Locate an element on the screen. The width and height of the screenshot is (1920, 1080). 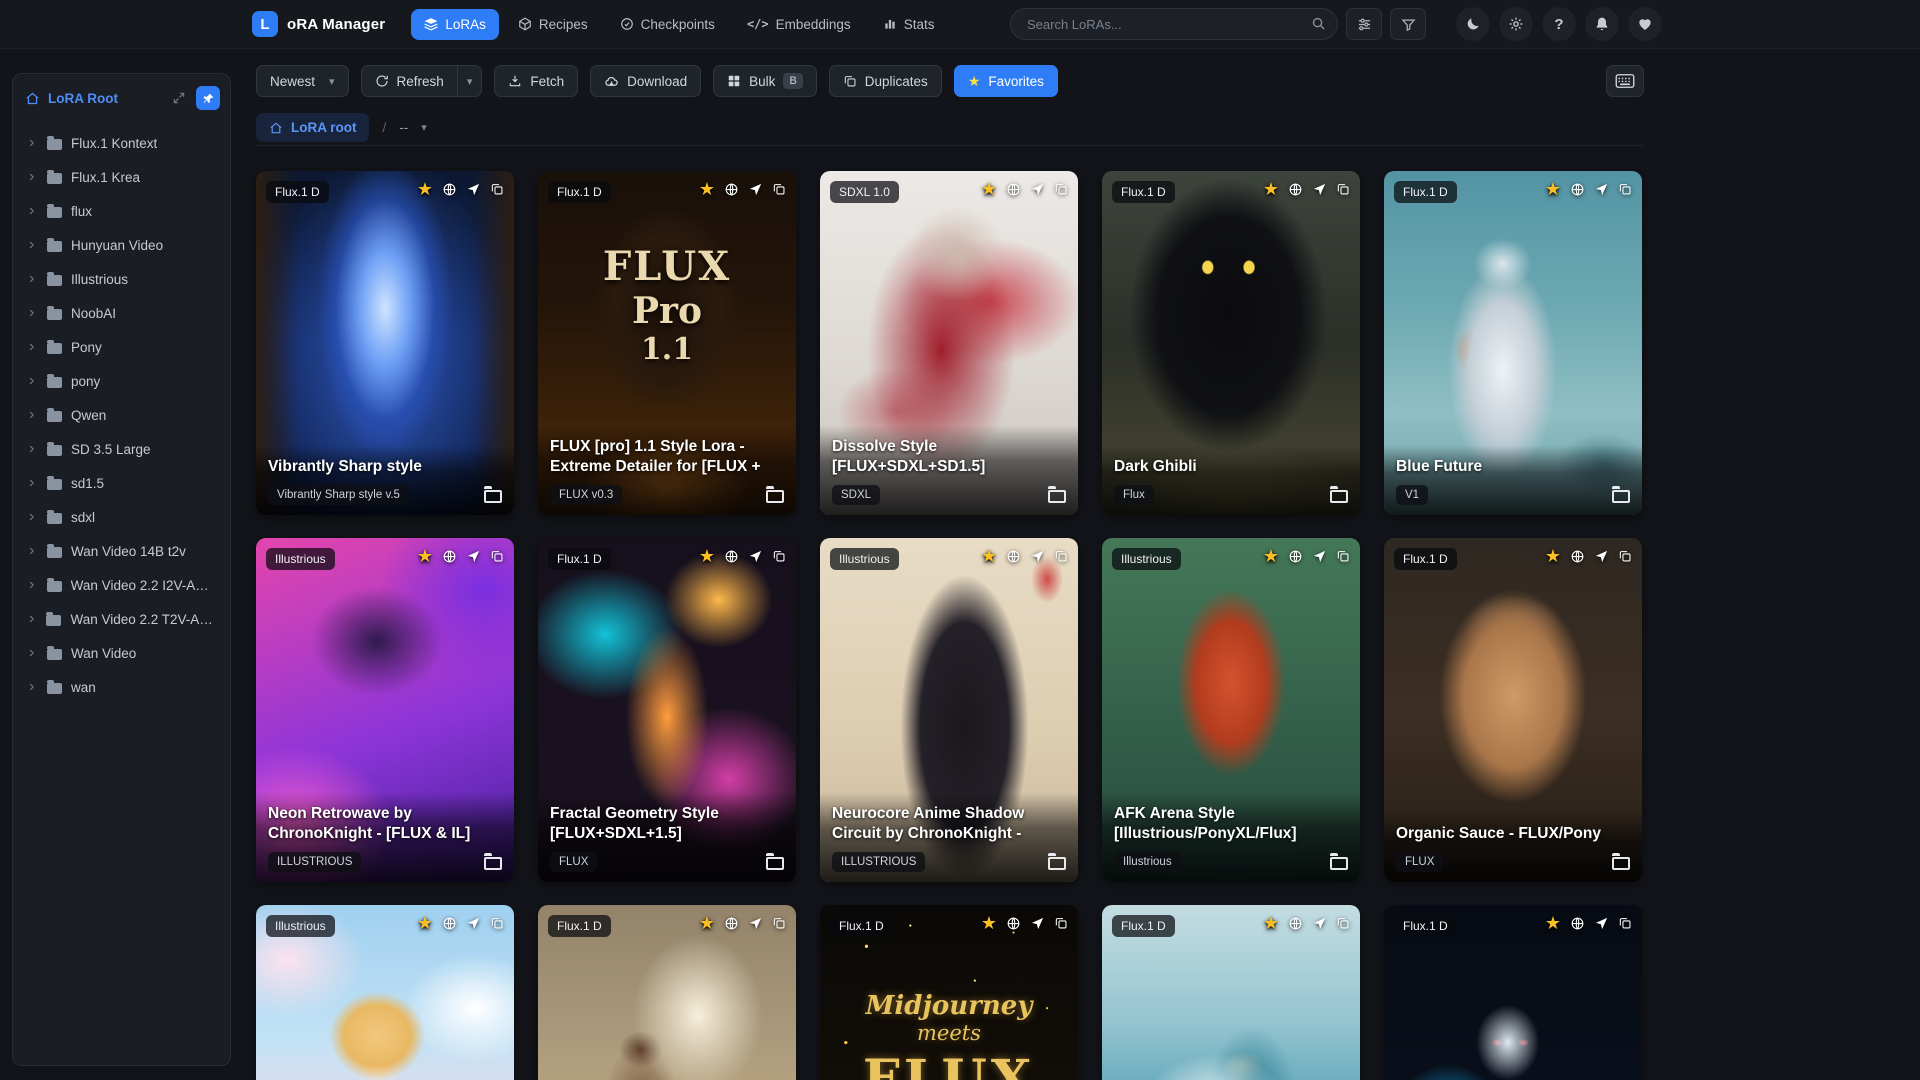
sidebar-folder-item: › Qwen is located at coordinates (121, 415).